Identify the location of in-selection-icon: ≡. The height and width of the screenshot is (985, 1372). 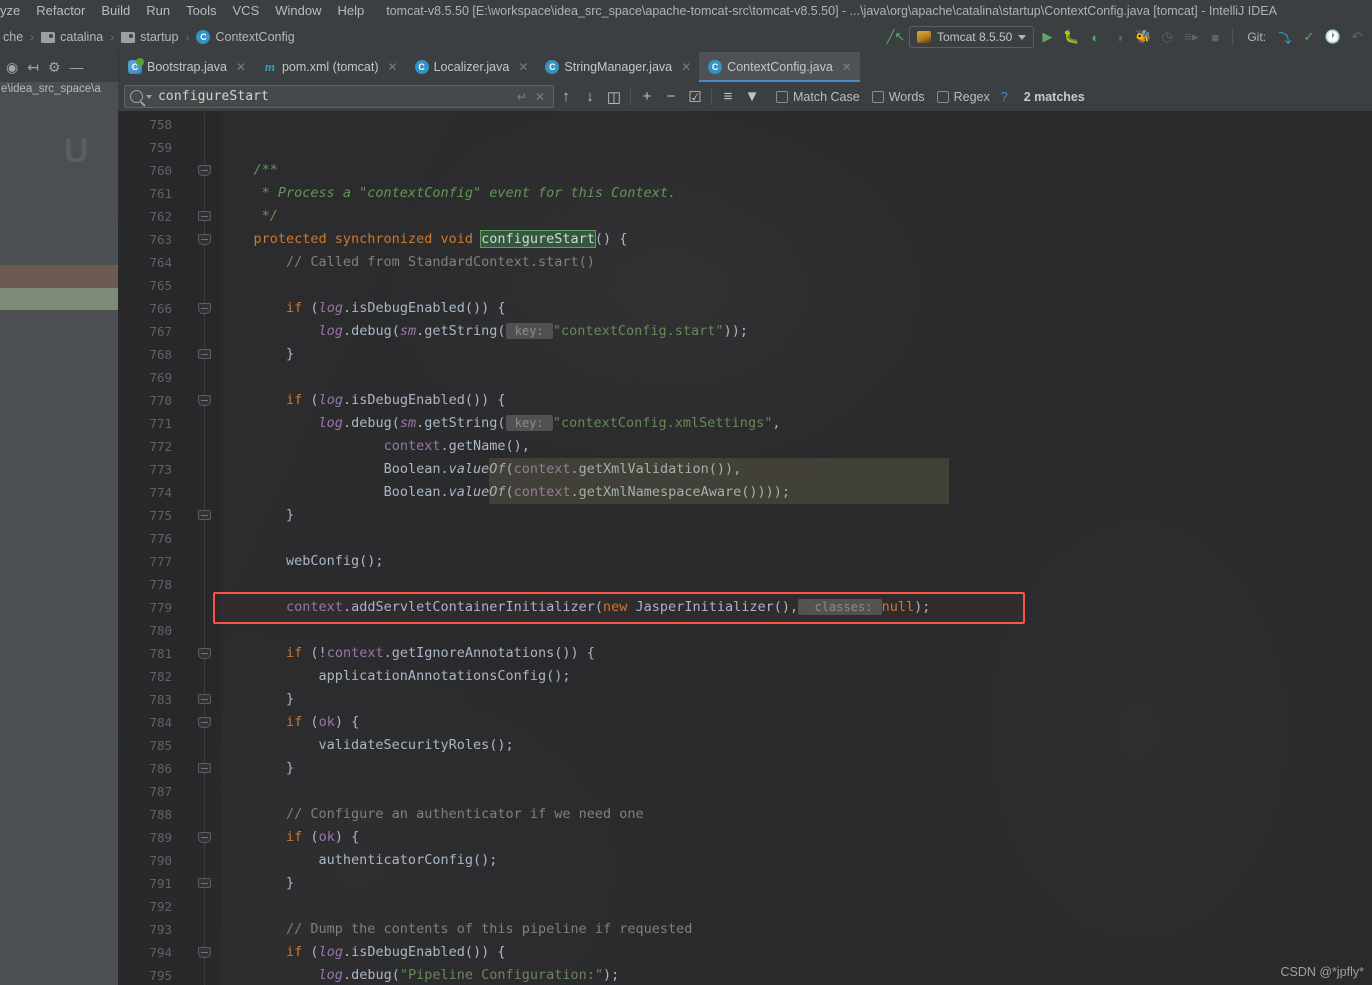
(728, 96).